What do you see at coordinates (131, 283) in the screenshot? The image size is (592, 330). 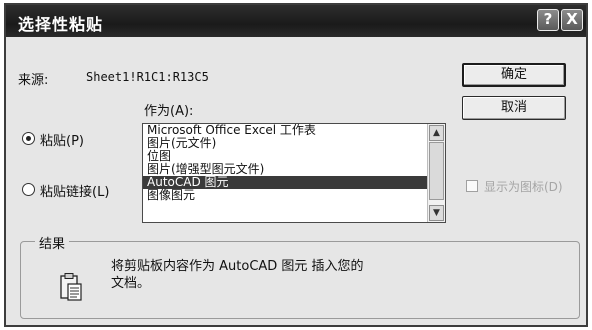 I see `result-text-line2: 文档。` at bounding box center [131, 283].